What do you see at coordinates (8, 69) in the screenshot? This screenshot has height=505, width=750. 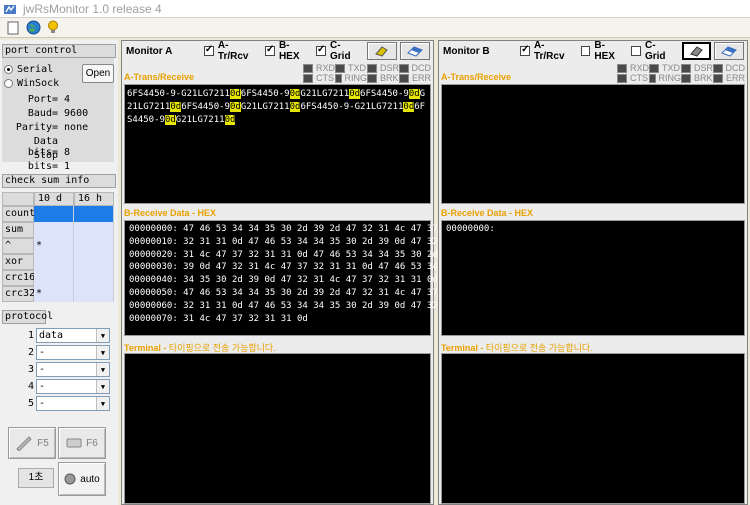 I see `radio-serial-dot` at bounding box center [8, 69].